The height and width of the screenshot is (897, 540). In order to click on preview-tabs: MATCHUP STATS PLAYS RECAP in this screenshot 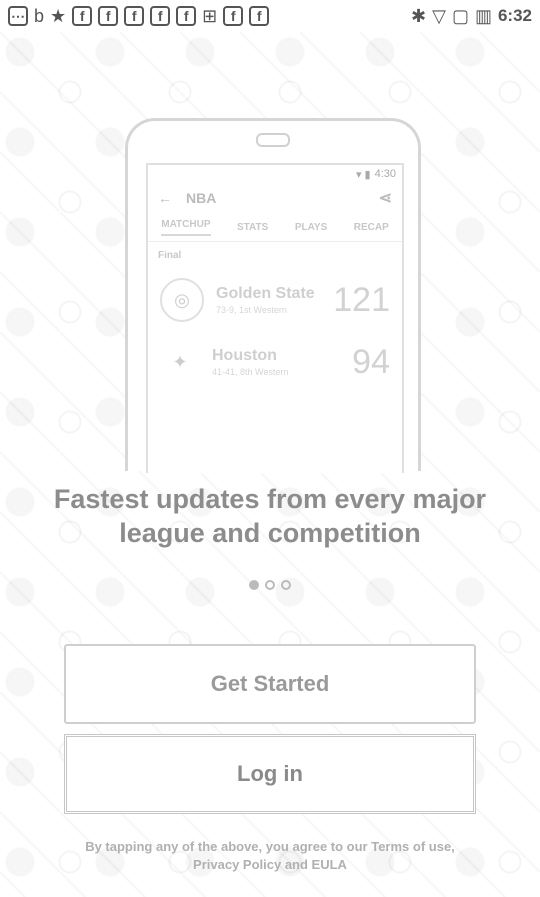, I will do `click(275, 227)`.